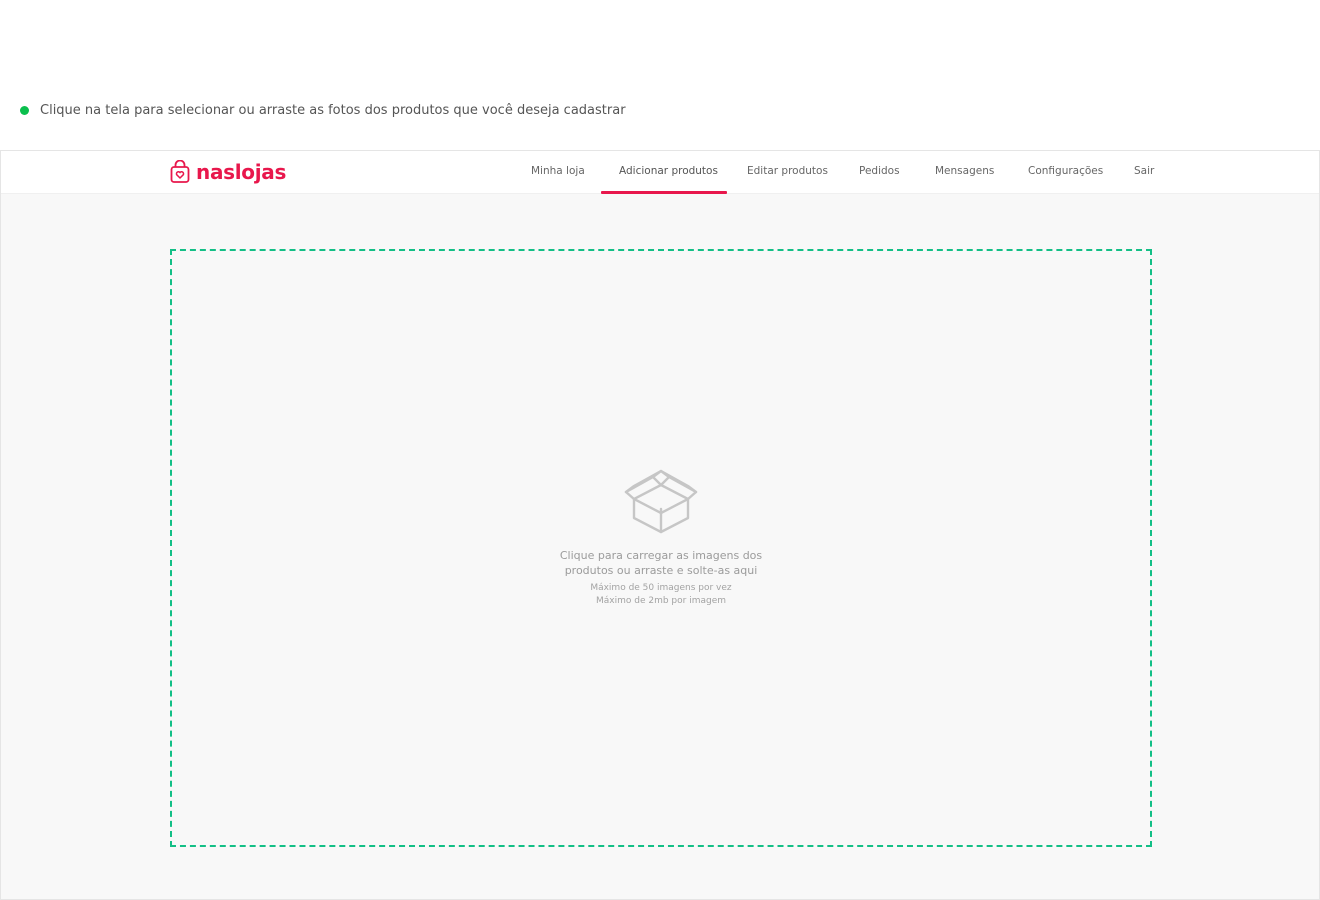  I want to click on upload-instruction-line2: produtos ou arraste e solte-as aqui, so click(661, 570).